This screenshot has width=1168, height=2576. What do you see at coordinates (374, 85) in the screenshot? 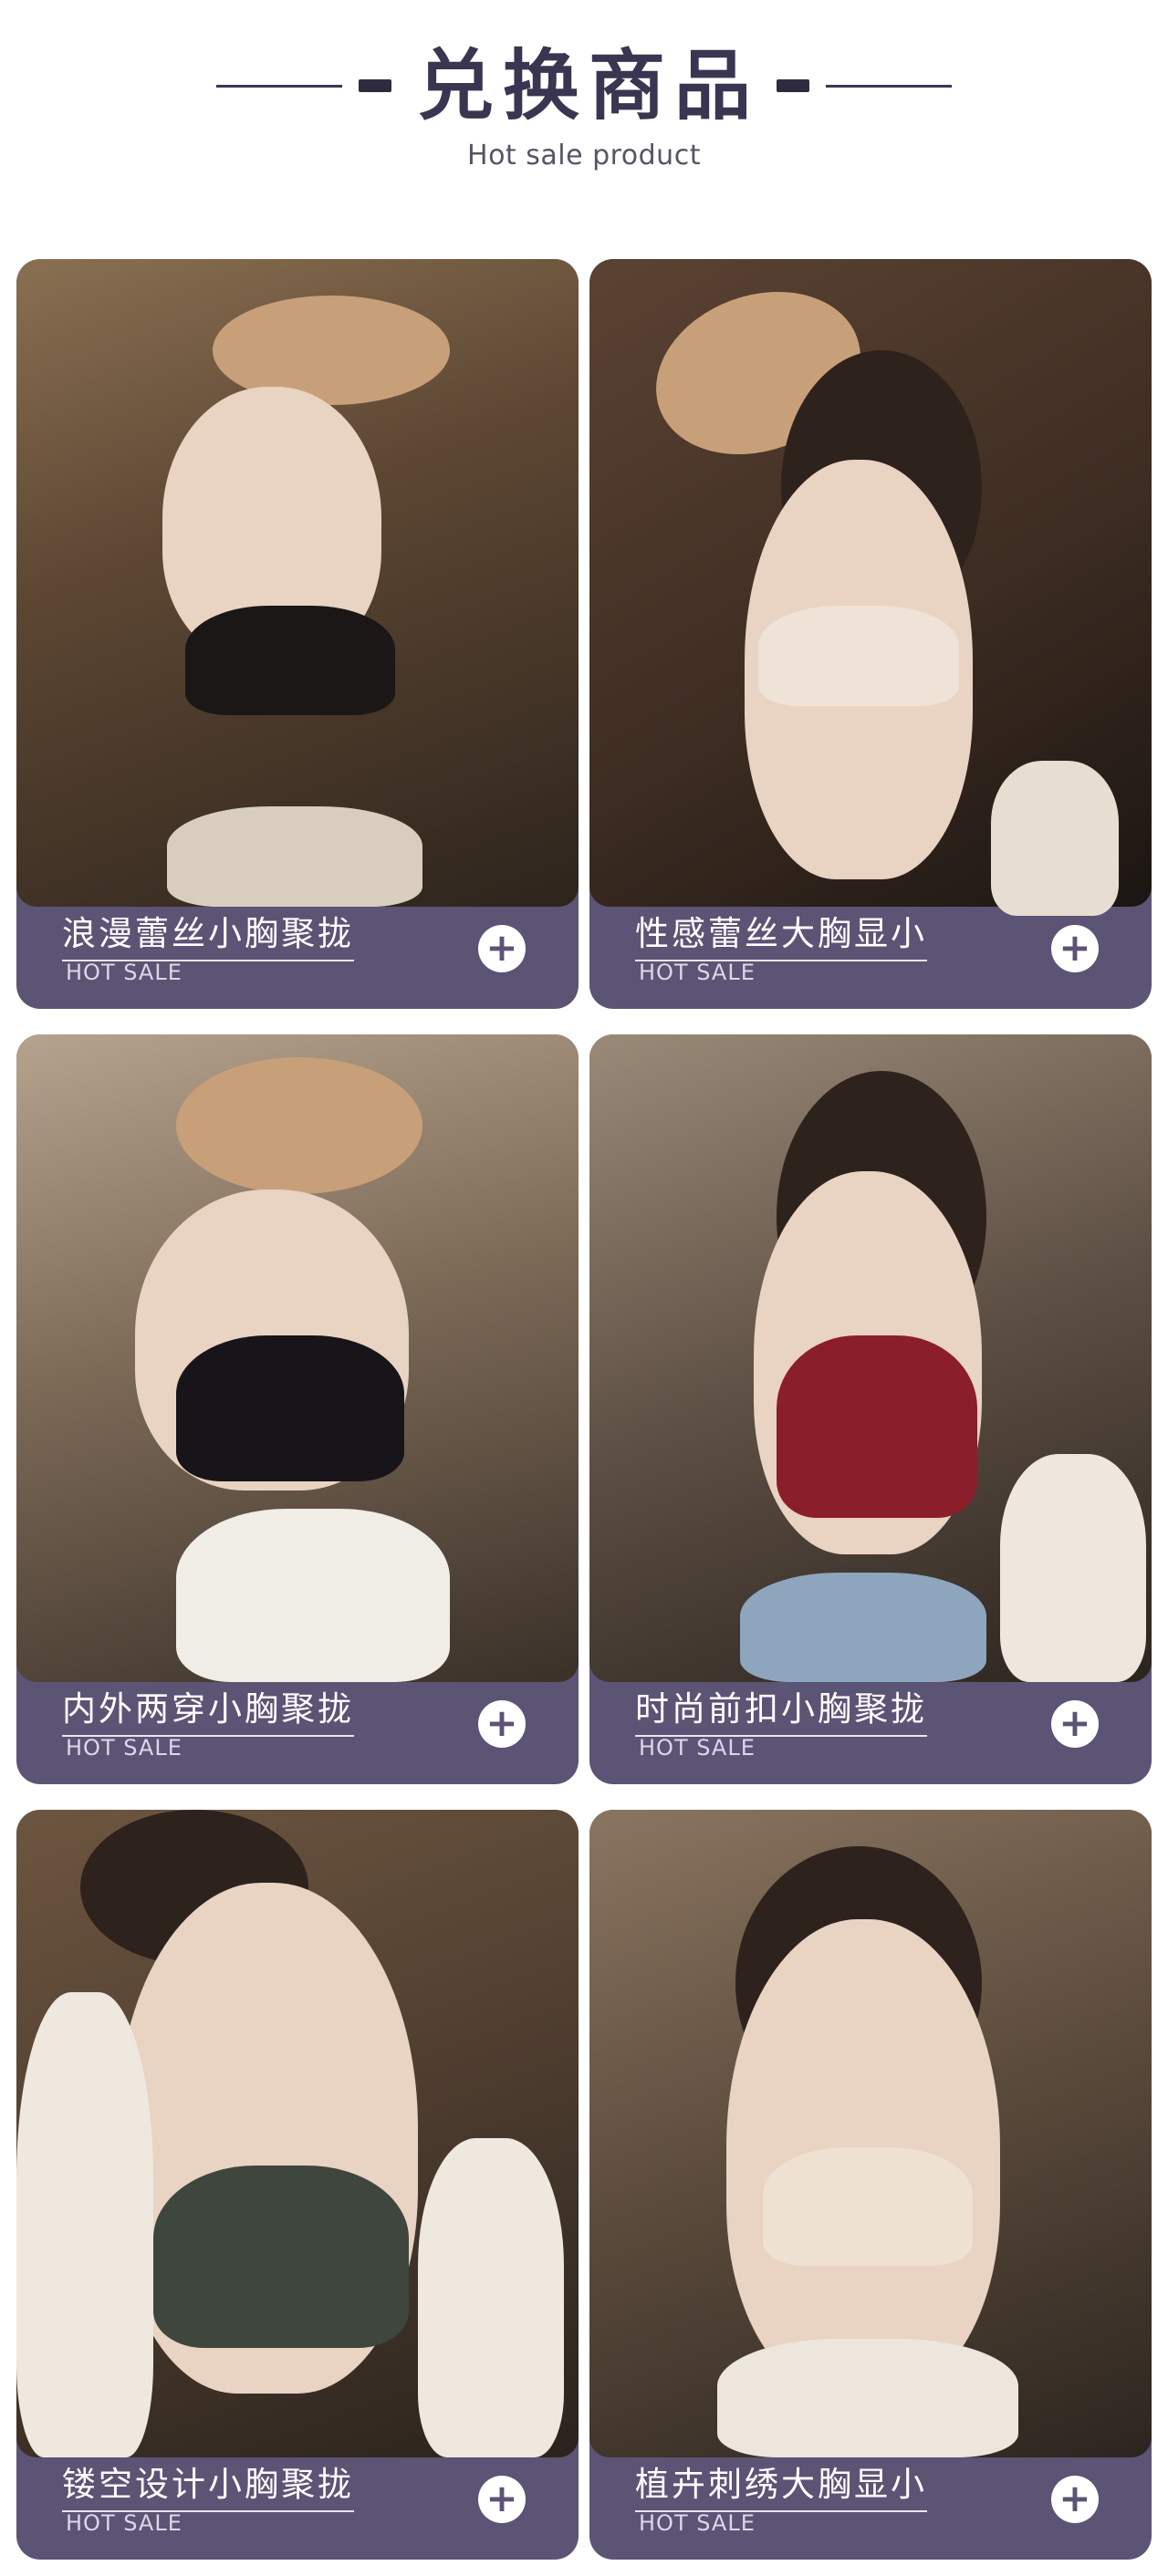
I see `title-left-dash` at bounding box center [374, 85].